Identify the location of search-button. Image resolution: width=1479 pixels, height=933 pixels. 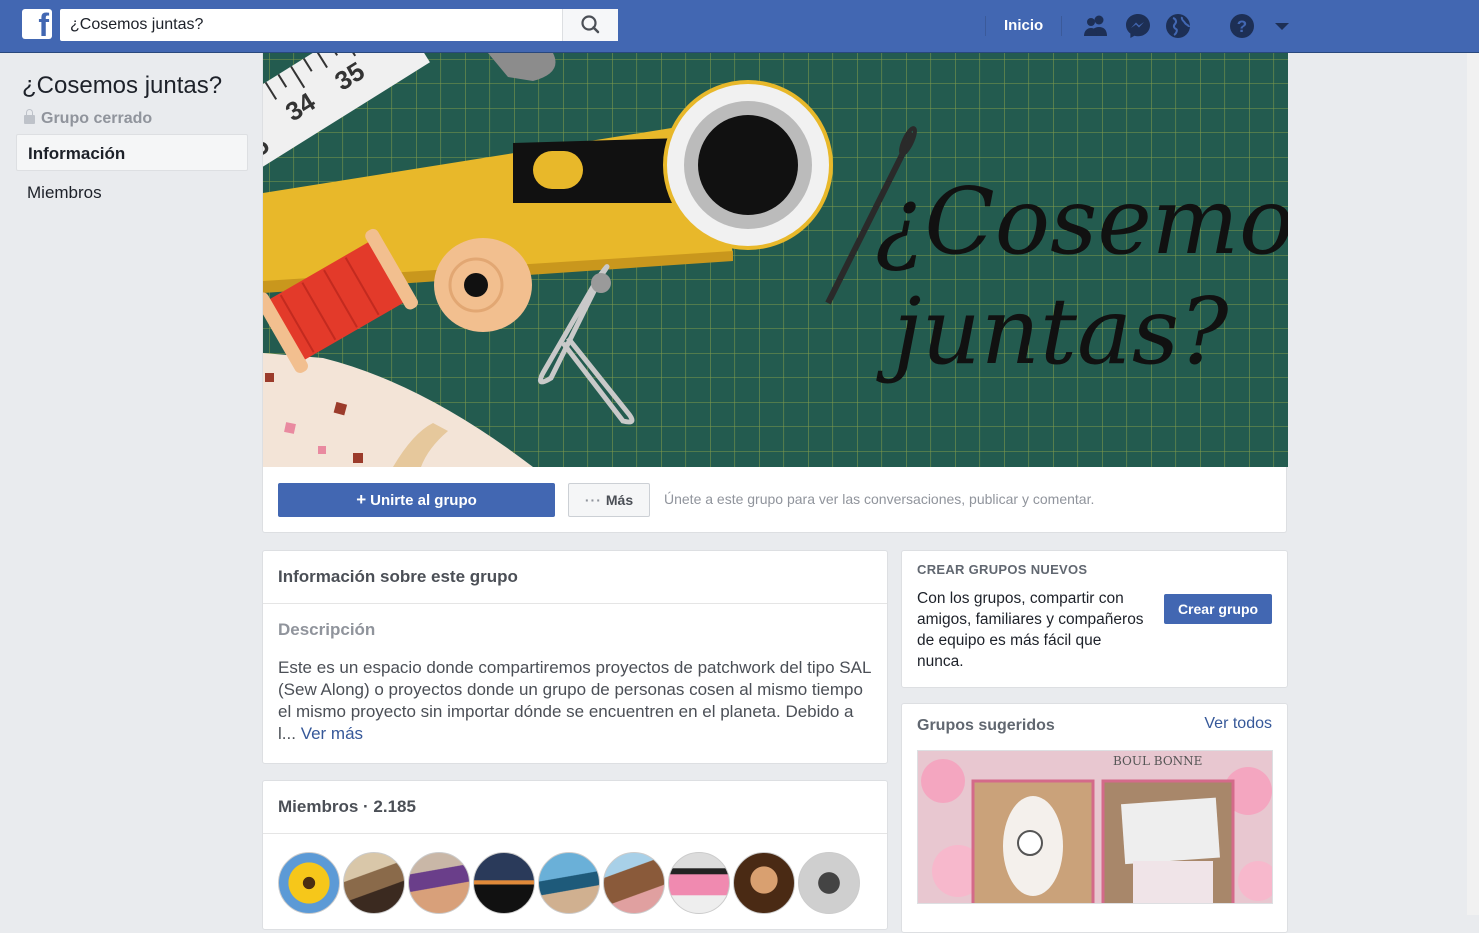
(590, 25).